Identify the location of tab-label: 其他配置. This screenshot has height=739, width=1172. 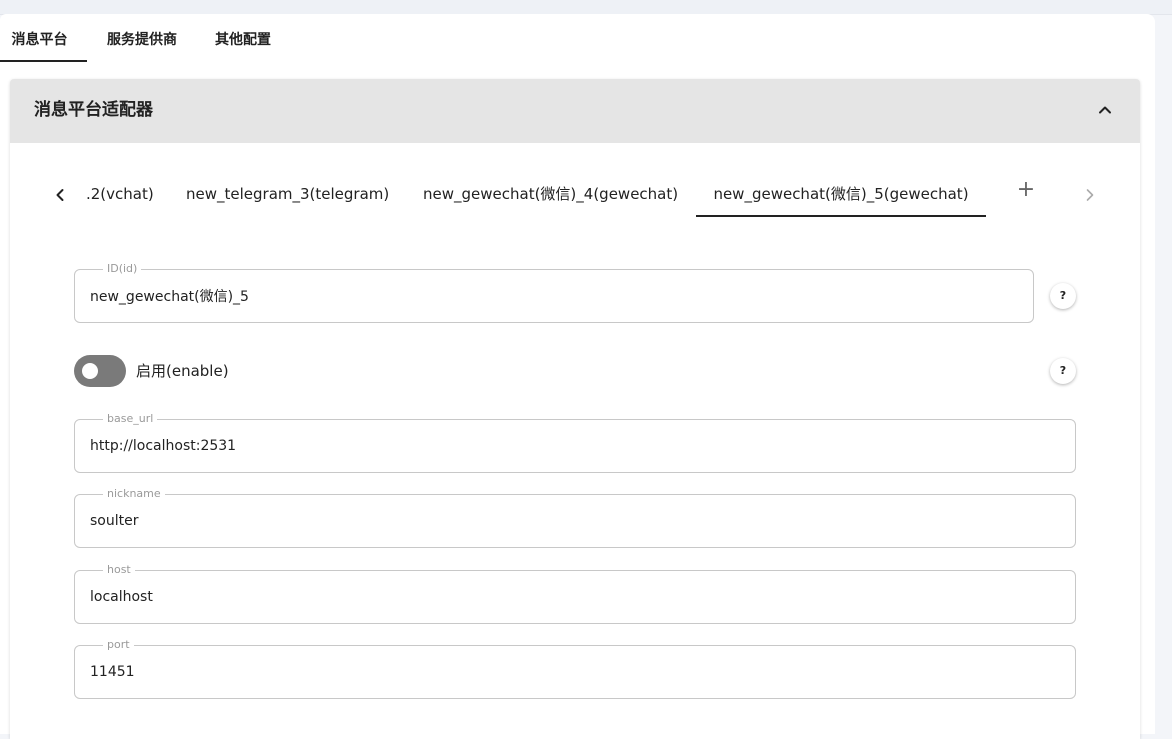
(243, 40).